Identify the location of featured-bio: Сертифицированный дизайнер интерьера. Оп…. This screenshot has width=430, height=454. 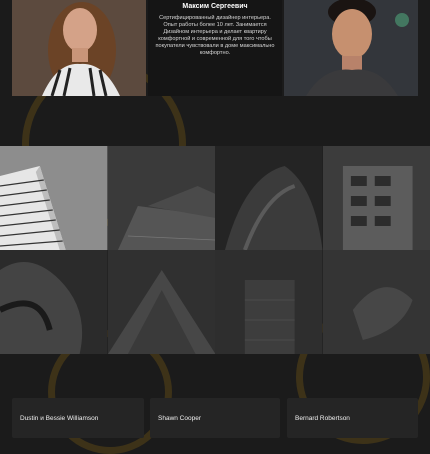
(215, 36).